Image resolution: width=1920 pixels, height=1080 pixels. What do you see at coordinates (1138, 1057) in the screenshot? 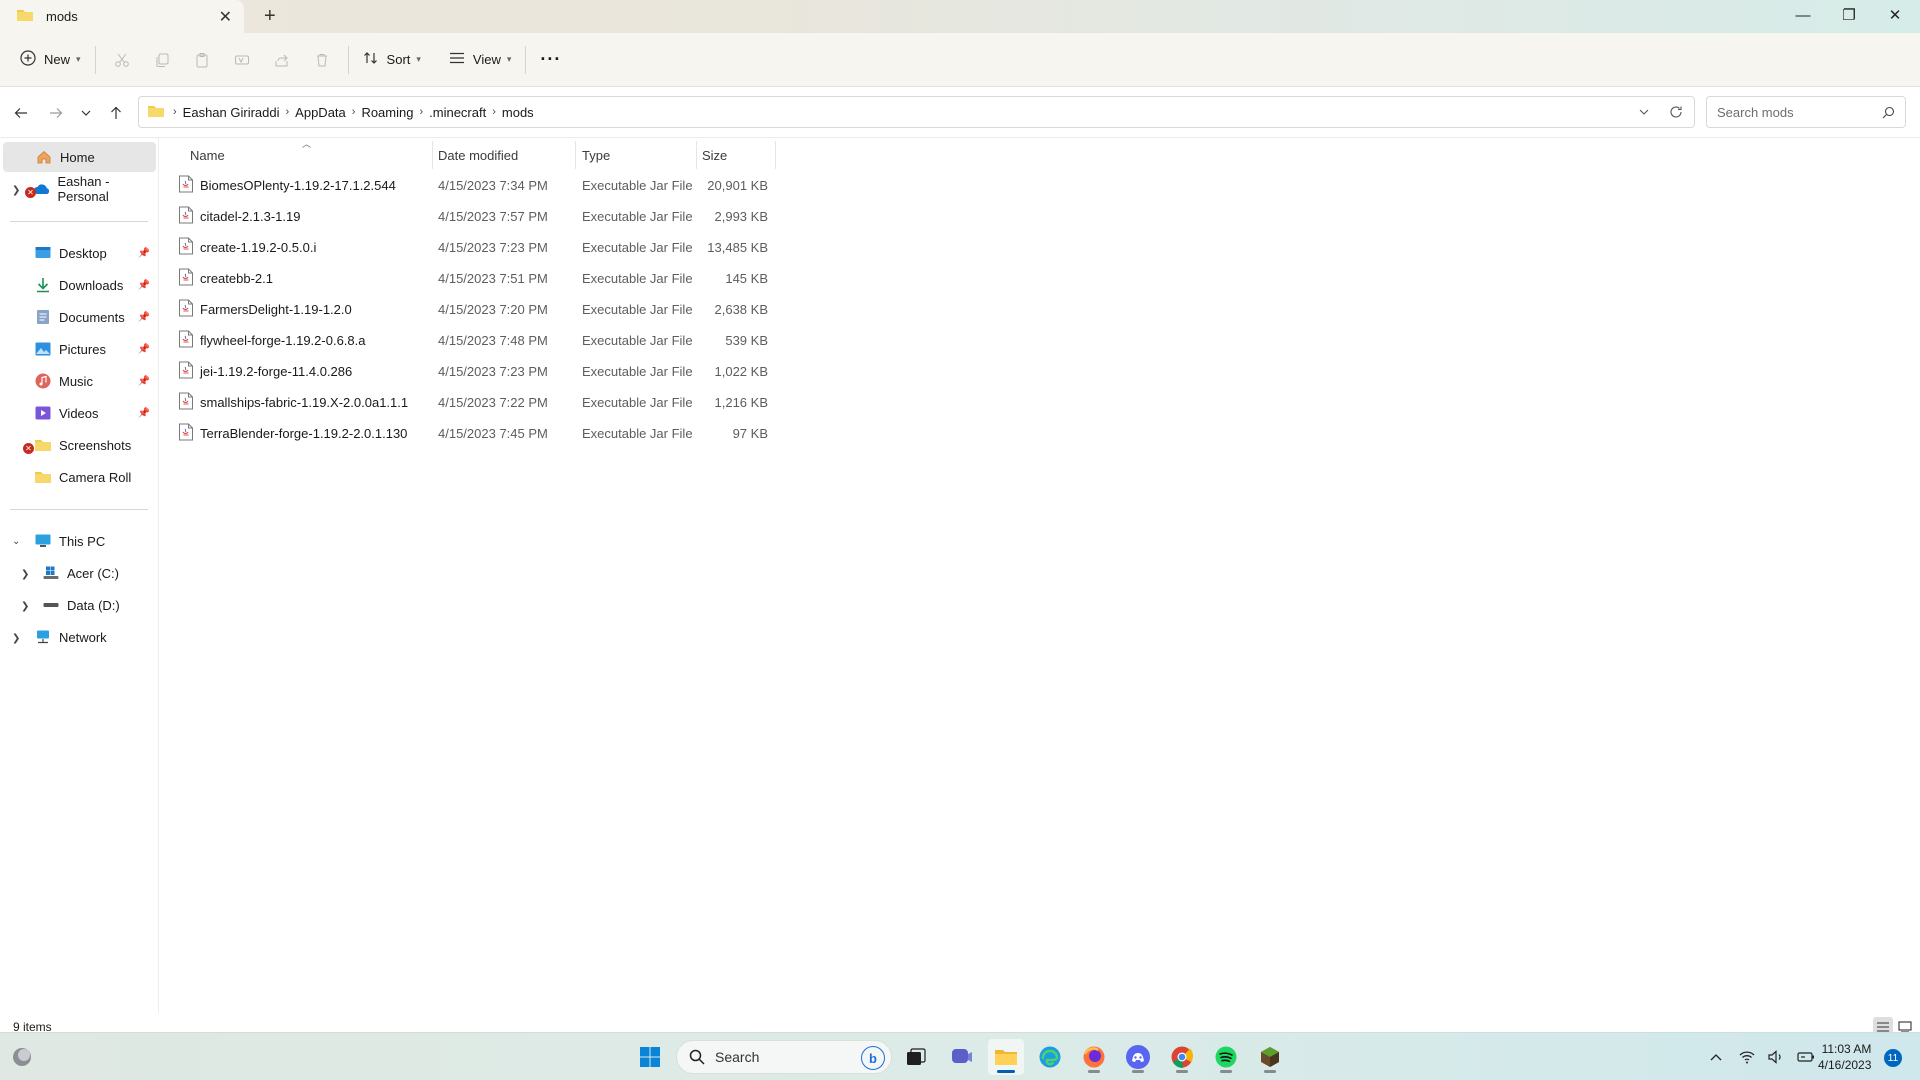
I see `discord-app` at bounding box center [1138, 1057].